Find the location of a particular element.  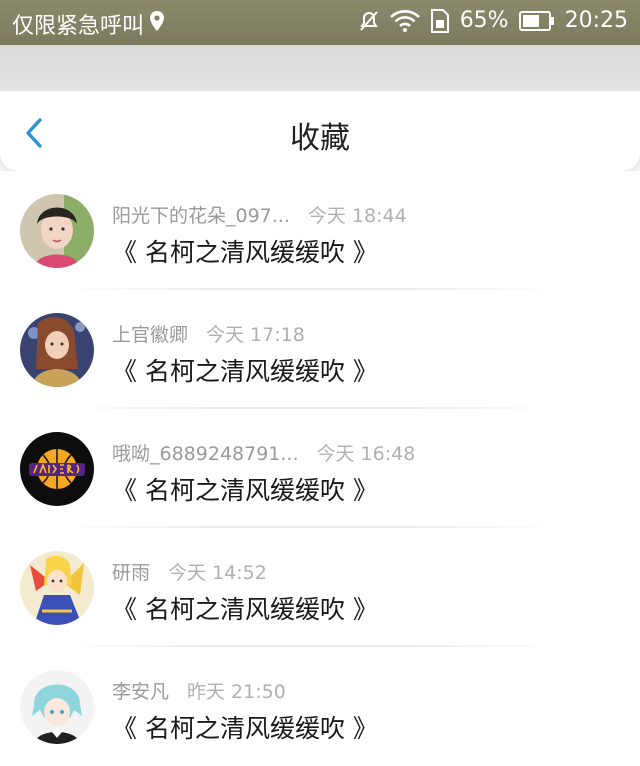

favorite-meta: 李安凡 昨天 21:50 is located at coordinates (199, 690).